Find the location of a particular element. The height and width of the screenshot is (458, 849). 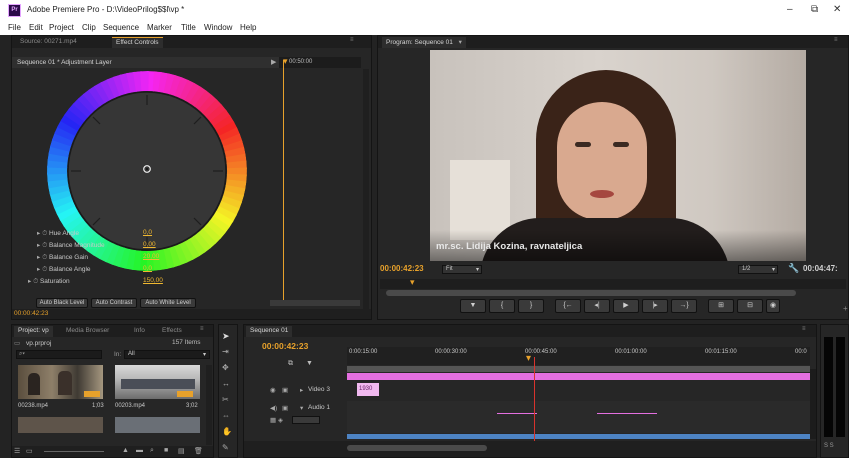

list-view-icon: ☰ is located at coordinates (17, 451).